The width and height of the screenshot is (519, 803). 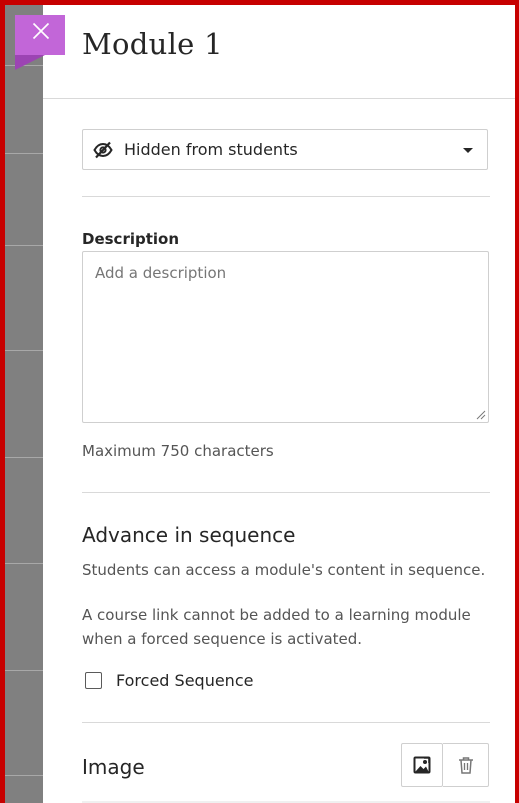 I want to click on forced-sequence-label: Forced Sequence, so click(x=185, y=680).